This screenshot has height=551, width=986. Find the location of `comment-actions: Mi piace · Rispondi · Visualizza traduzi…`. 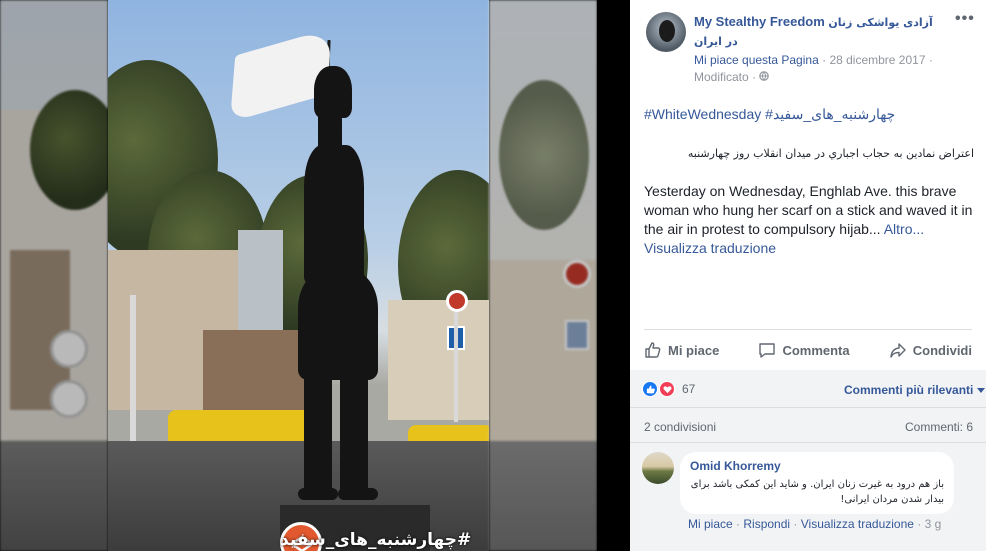

comment-actions: Mi piace · Rispondi · Visualizza traduzi… is located at coordinates (814, 524).